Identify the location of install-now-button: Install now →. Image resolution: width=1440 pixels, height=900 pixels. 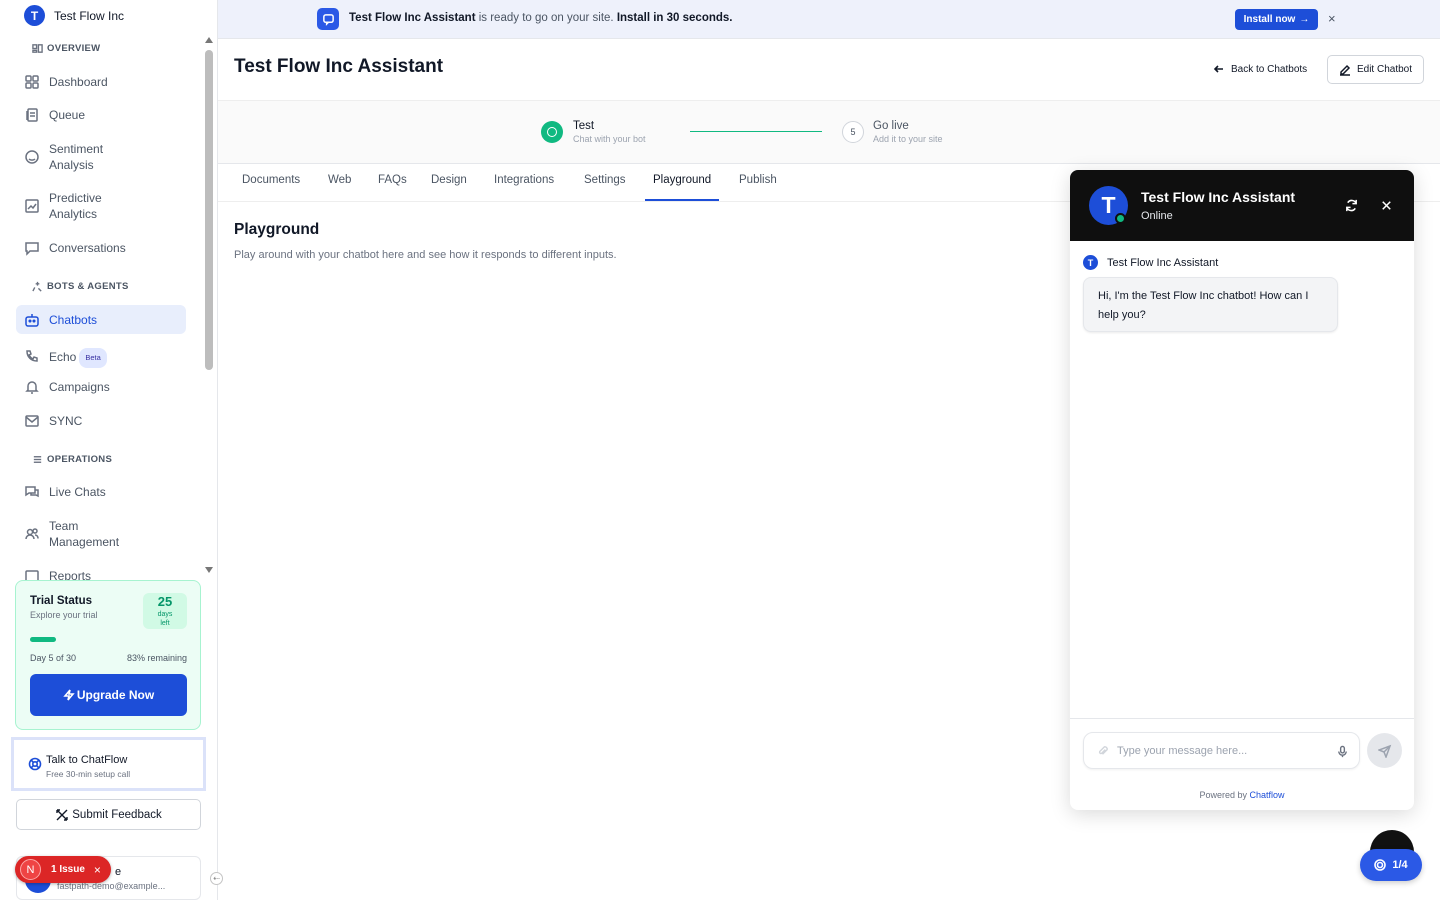
(1276, 19).